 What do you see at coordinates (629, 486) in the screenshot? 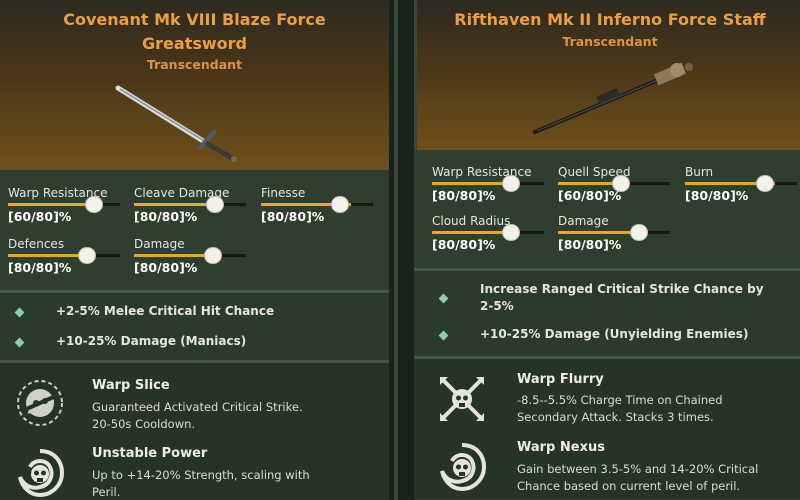
I see `perk-desc-line2: Chance based on current level of peril.` at bounding box center [629, 486].